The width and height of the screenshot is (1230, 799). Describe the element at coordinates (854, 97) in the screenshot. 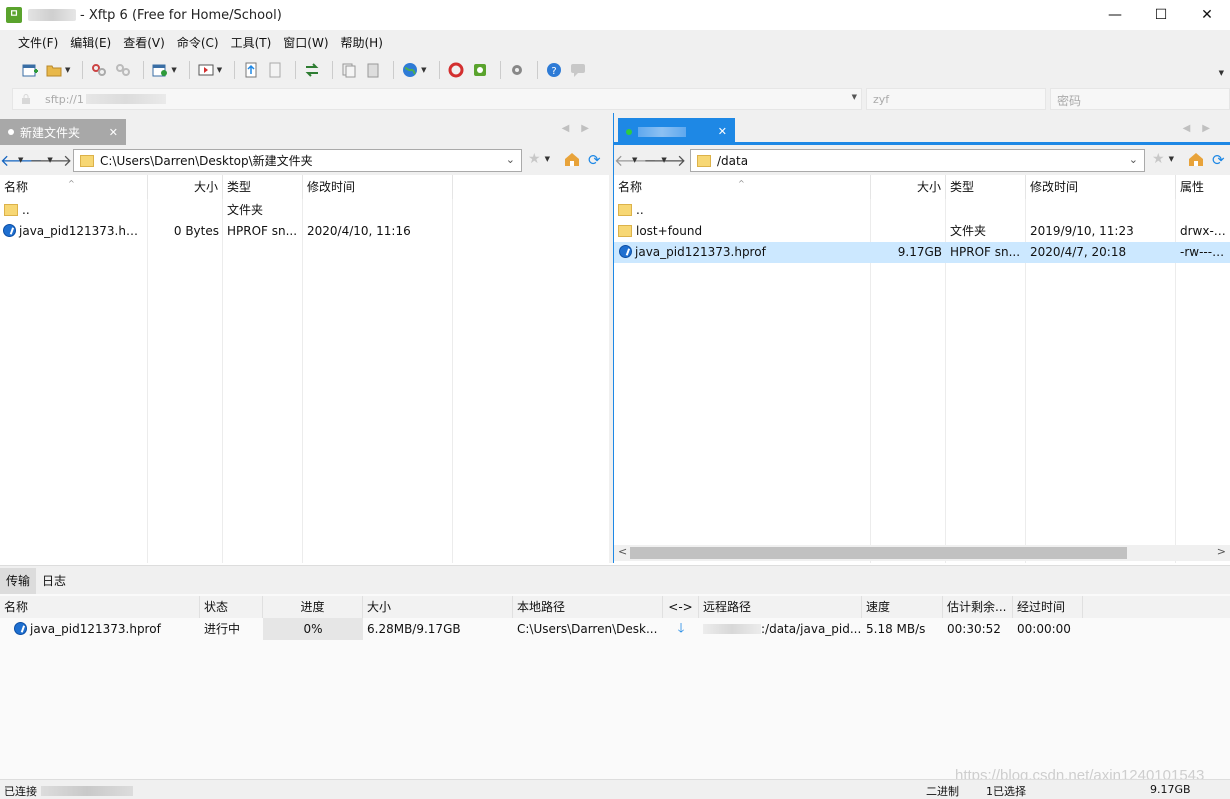

I see `host-dropdown-icon: ▼` at that location.